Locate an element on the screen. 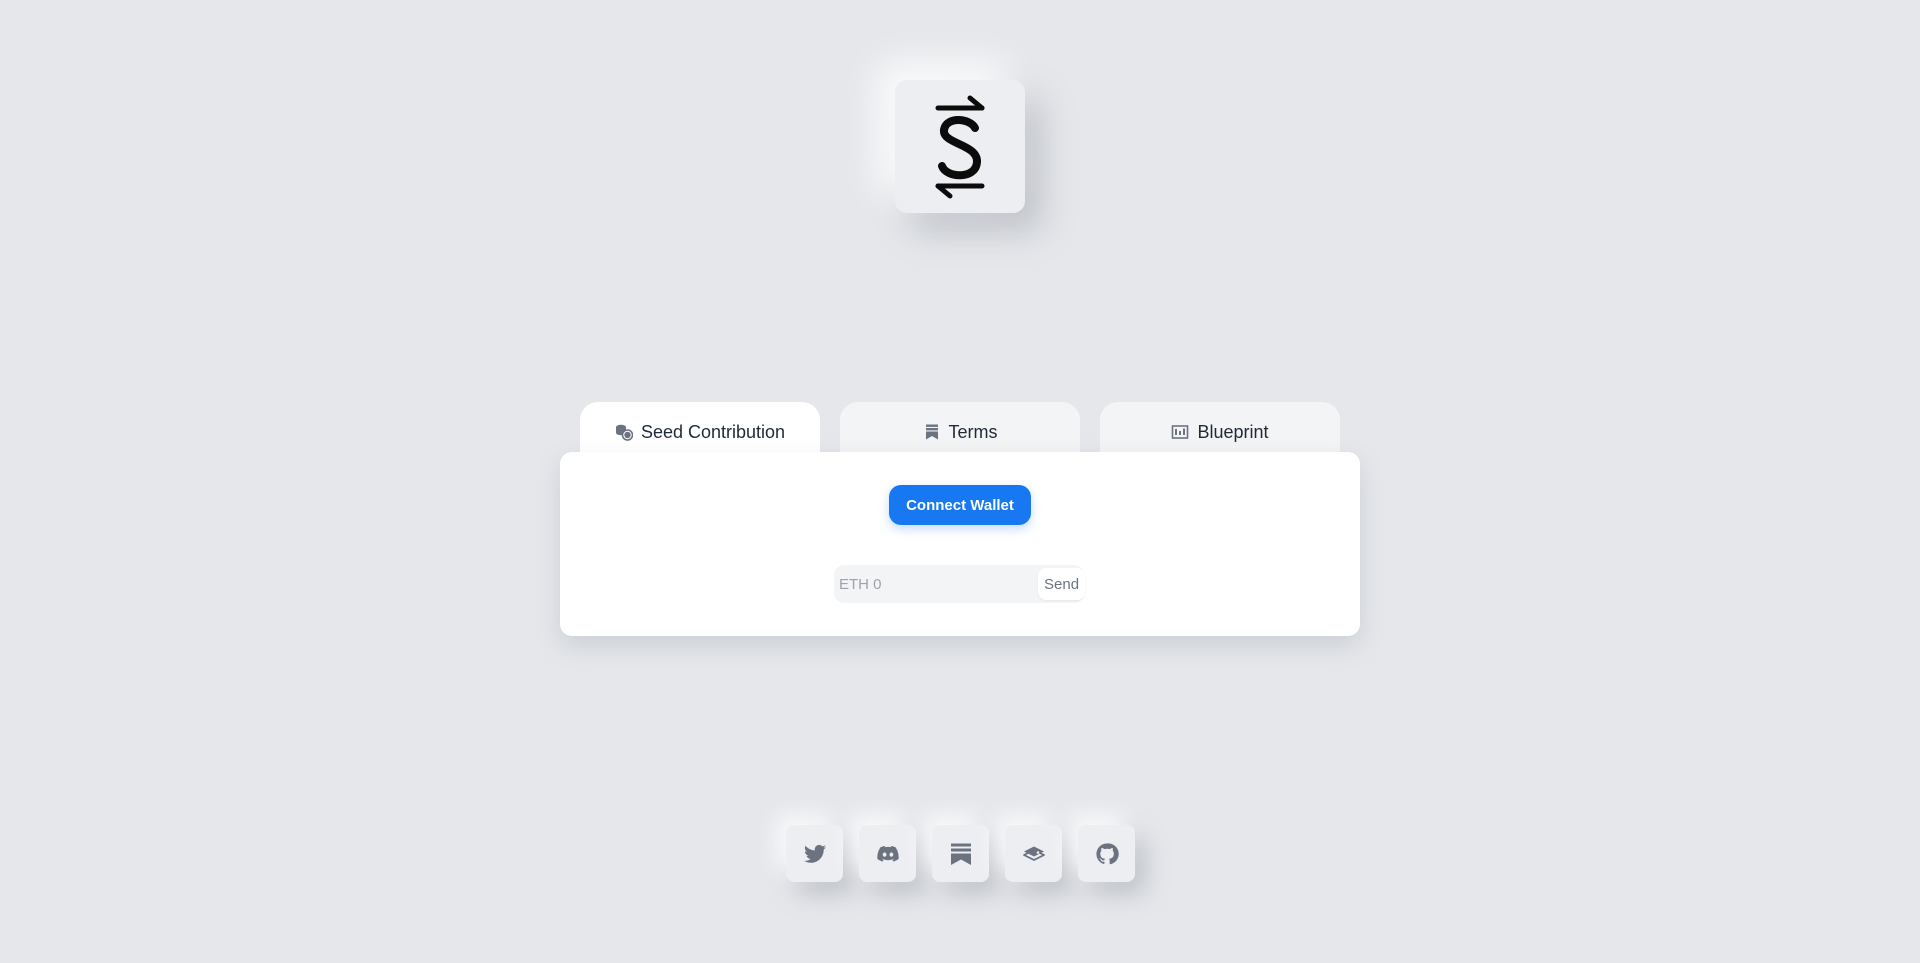 Image resolution: width=1920 pixels, height=963 pixels. tab-label: Terms is located at coordinates (973, 432).